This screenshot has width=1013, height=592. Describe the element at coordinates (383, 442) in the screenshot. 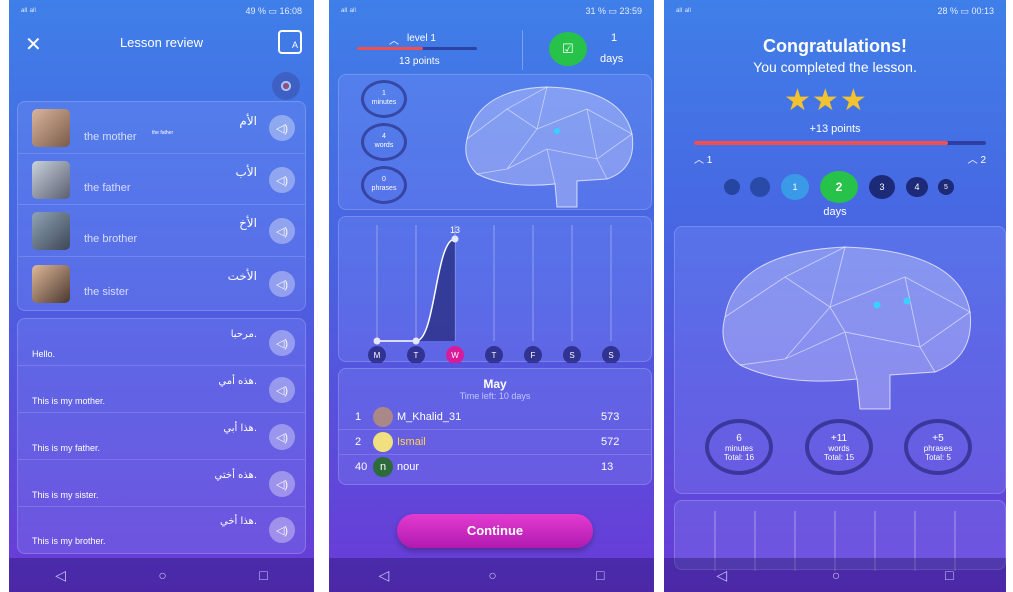

I see `avatar` at that location.